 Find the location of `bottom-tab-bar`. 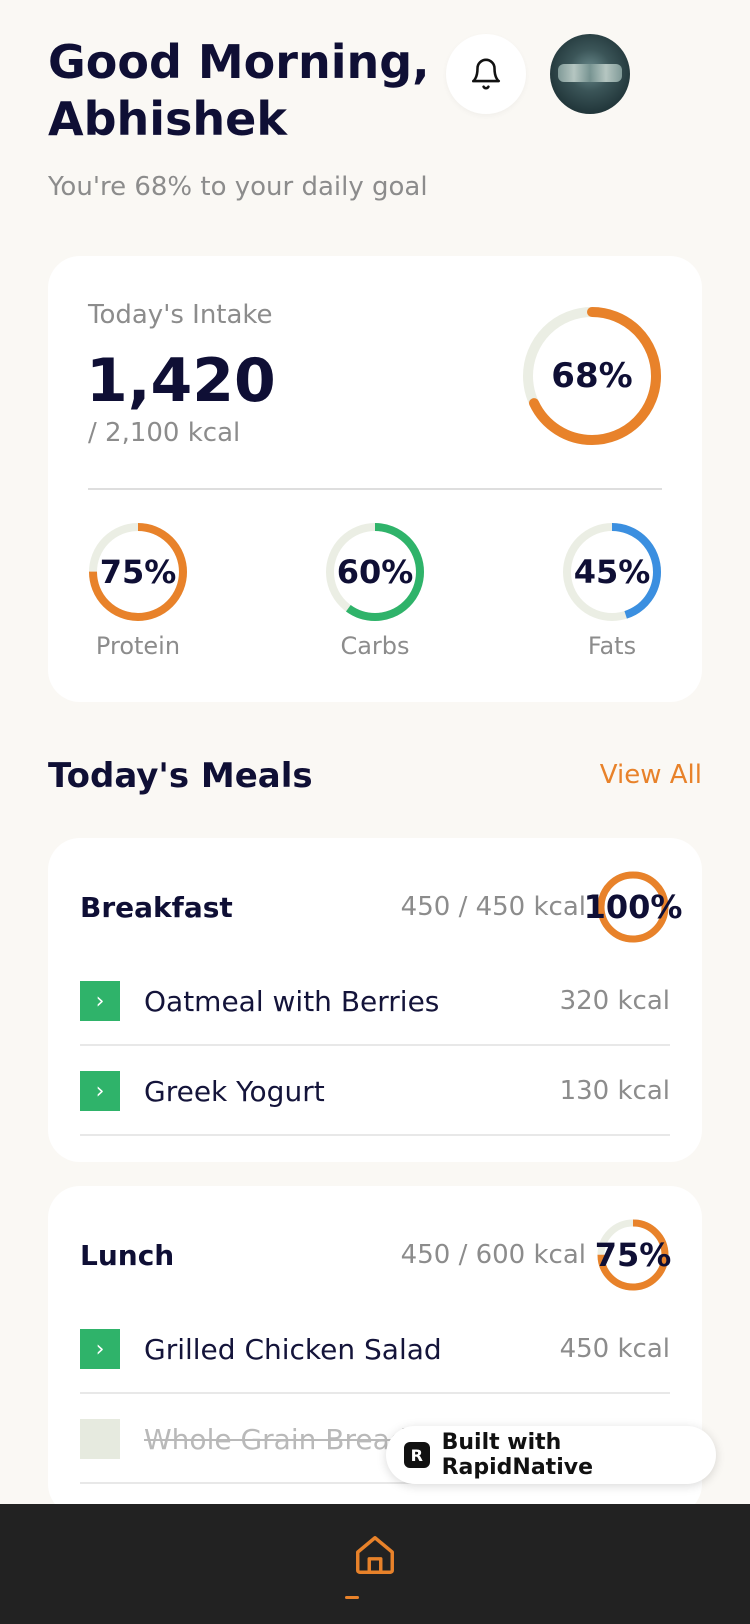

bottom-tab-bar is located at coordinates (375, 1564).